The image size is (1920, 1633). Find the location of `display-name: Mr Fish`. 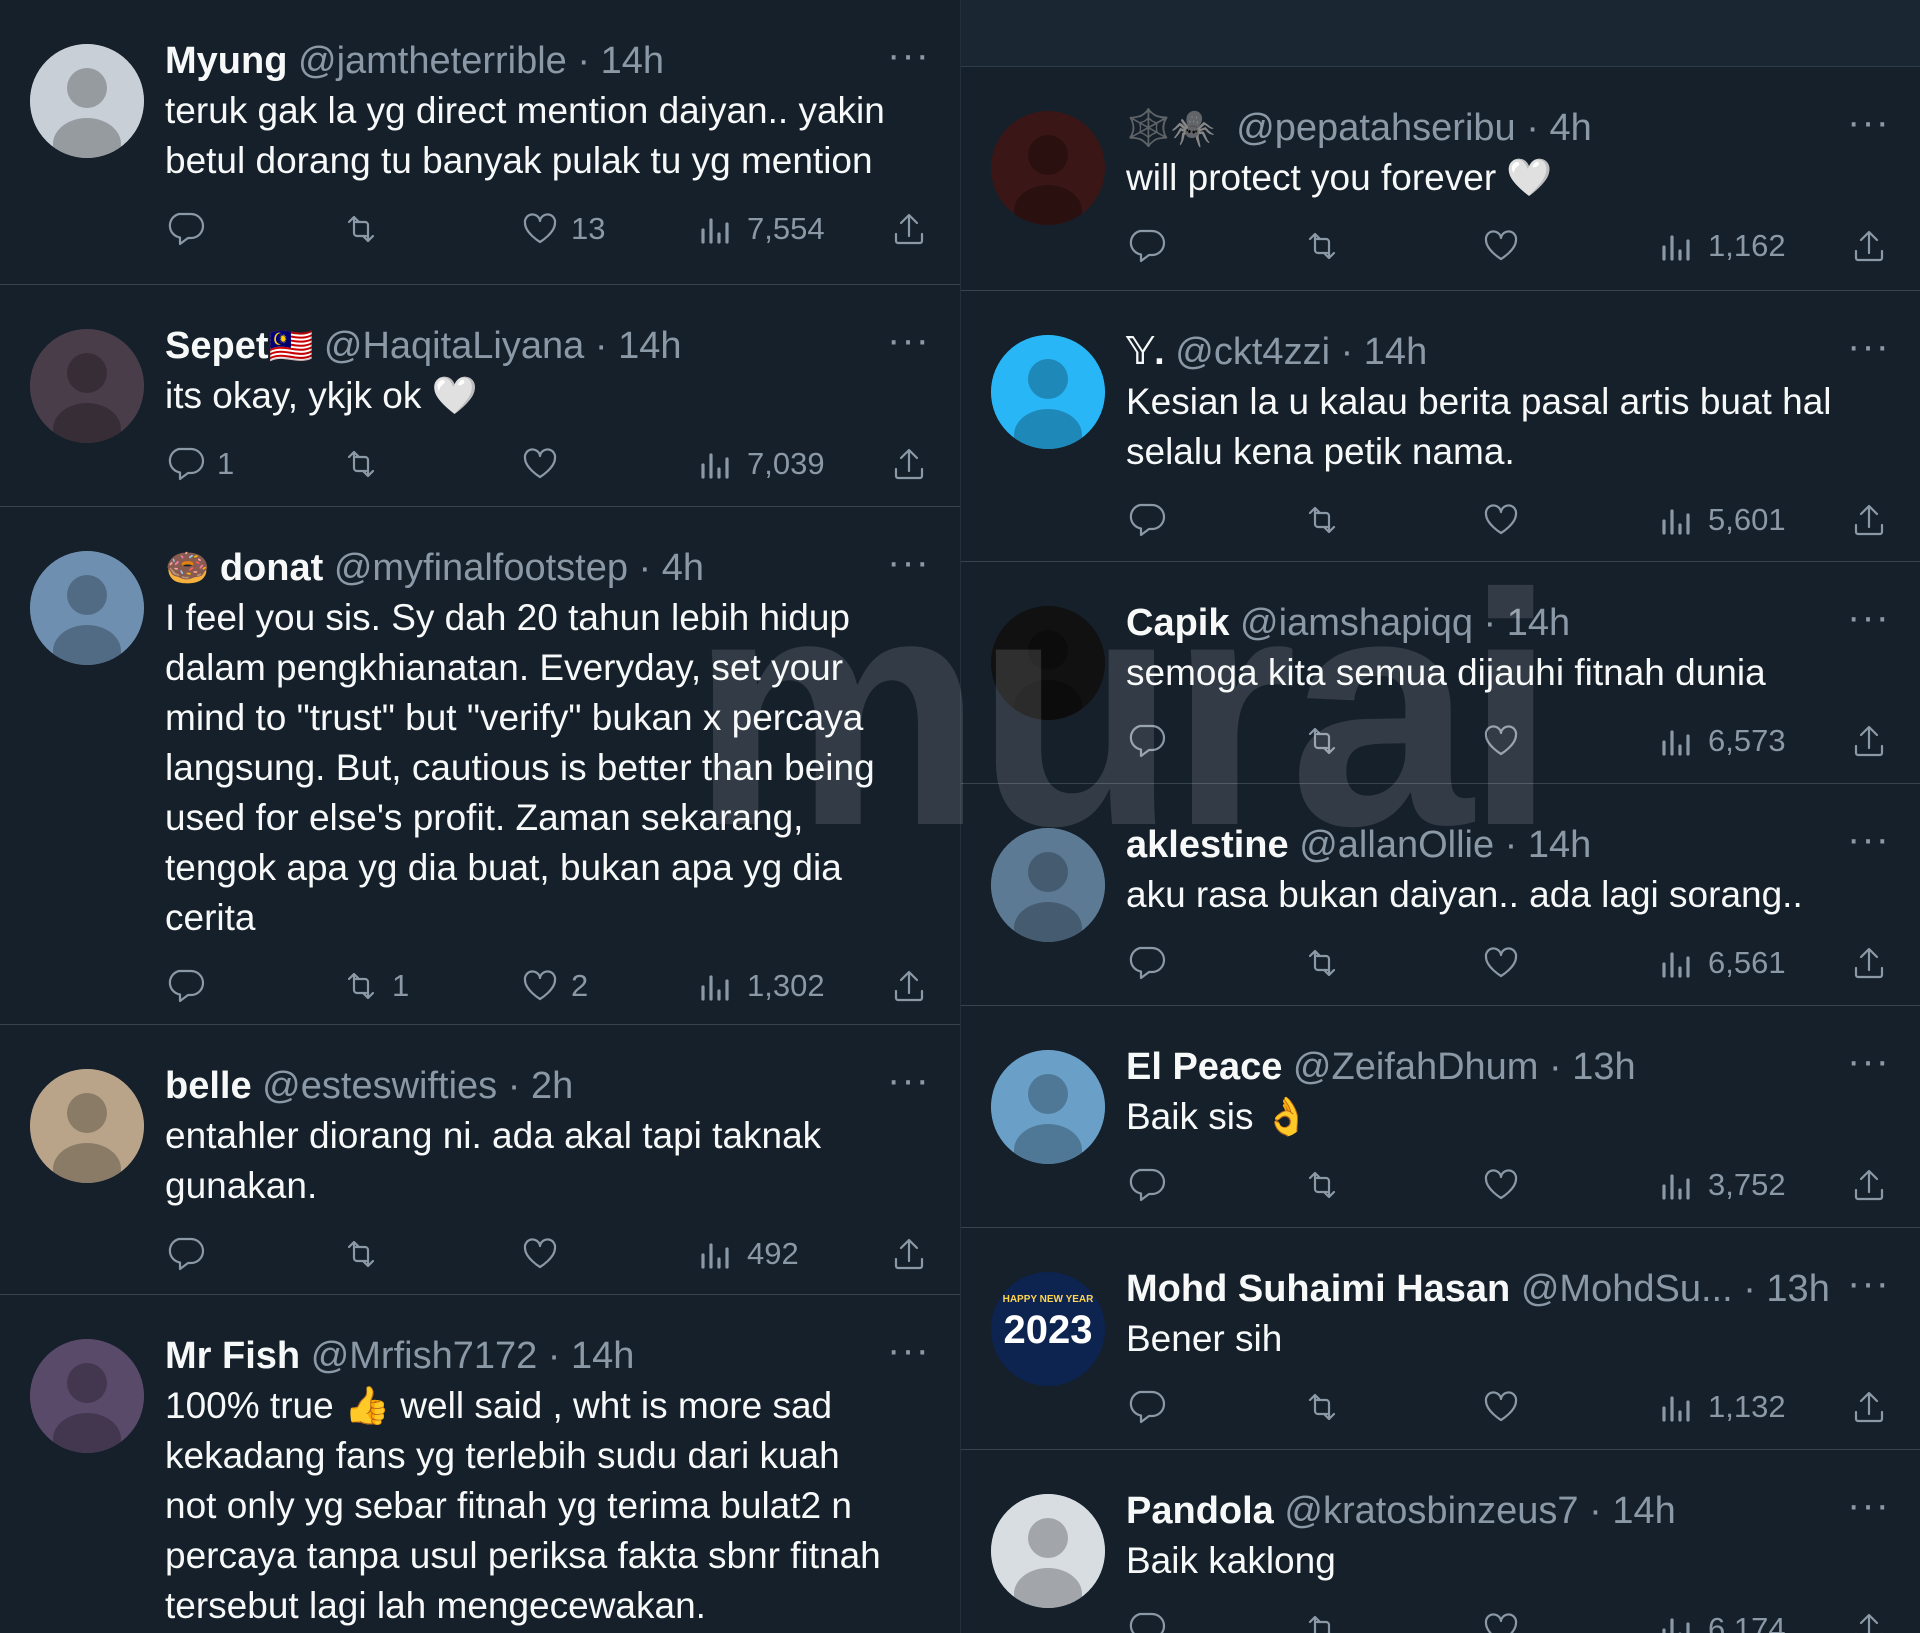

display-name: Mr Fish is located at coordinates (232, 1356).